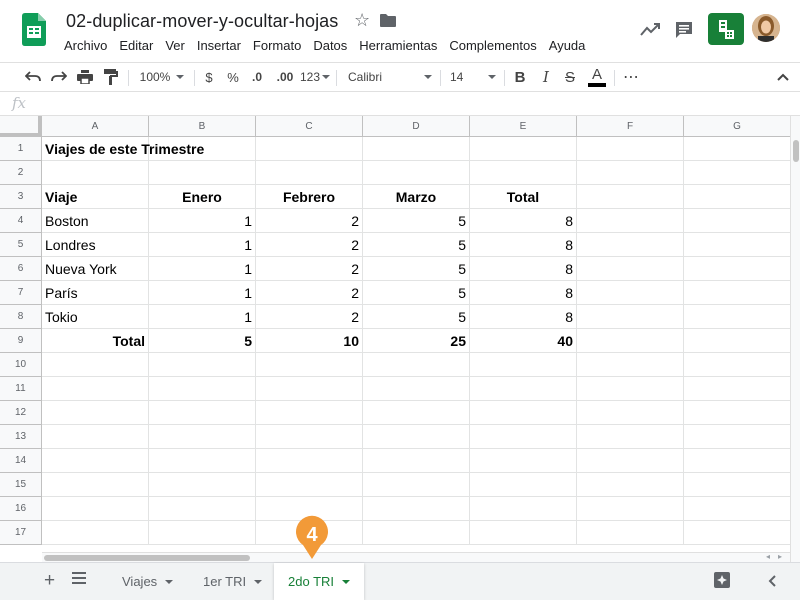 This screenshot has width=800, height=600. Describe the element at coordinates (630, 149) in the screenshot. I see `cell-f1` at that location.